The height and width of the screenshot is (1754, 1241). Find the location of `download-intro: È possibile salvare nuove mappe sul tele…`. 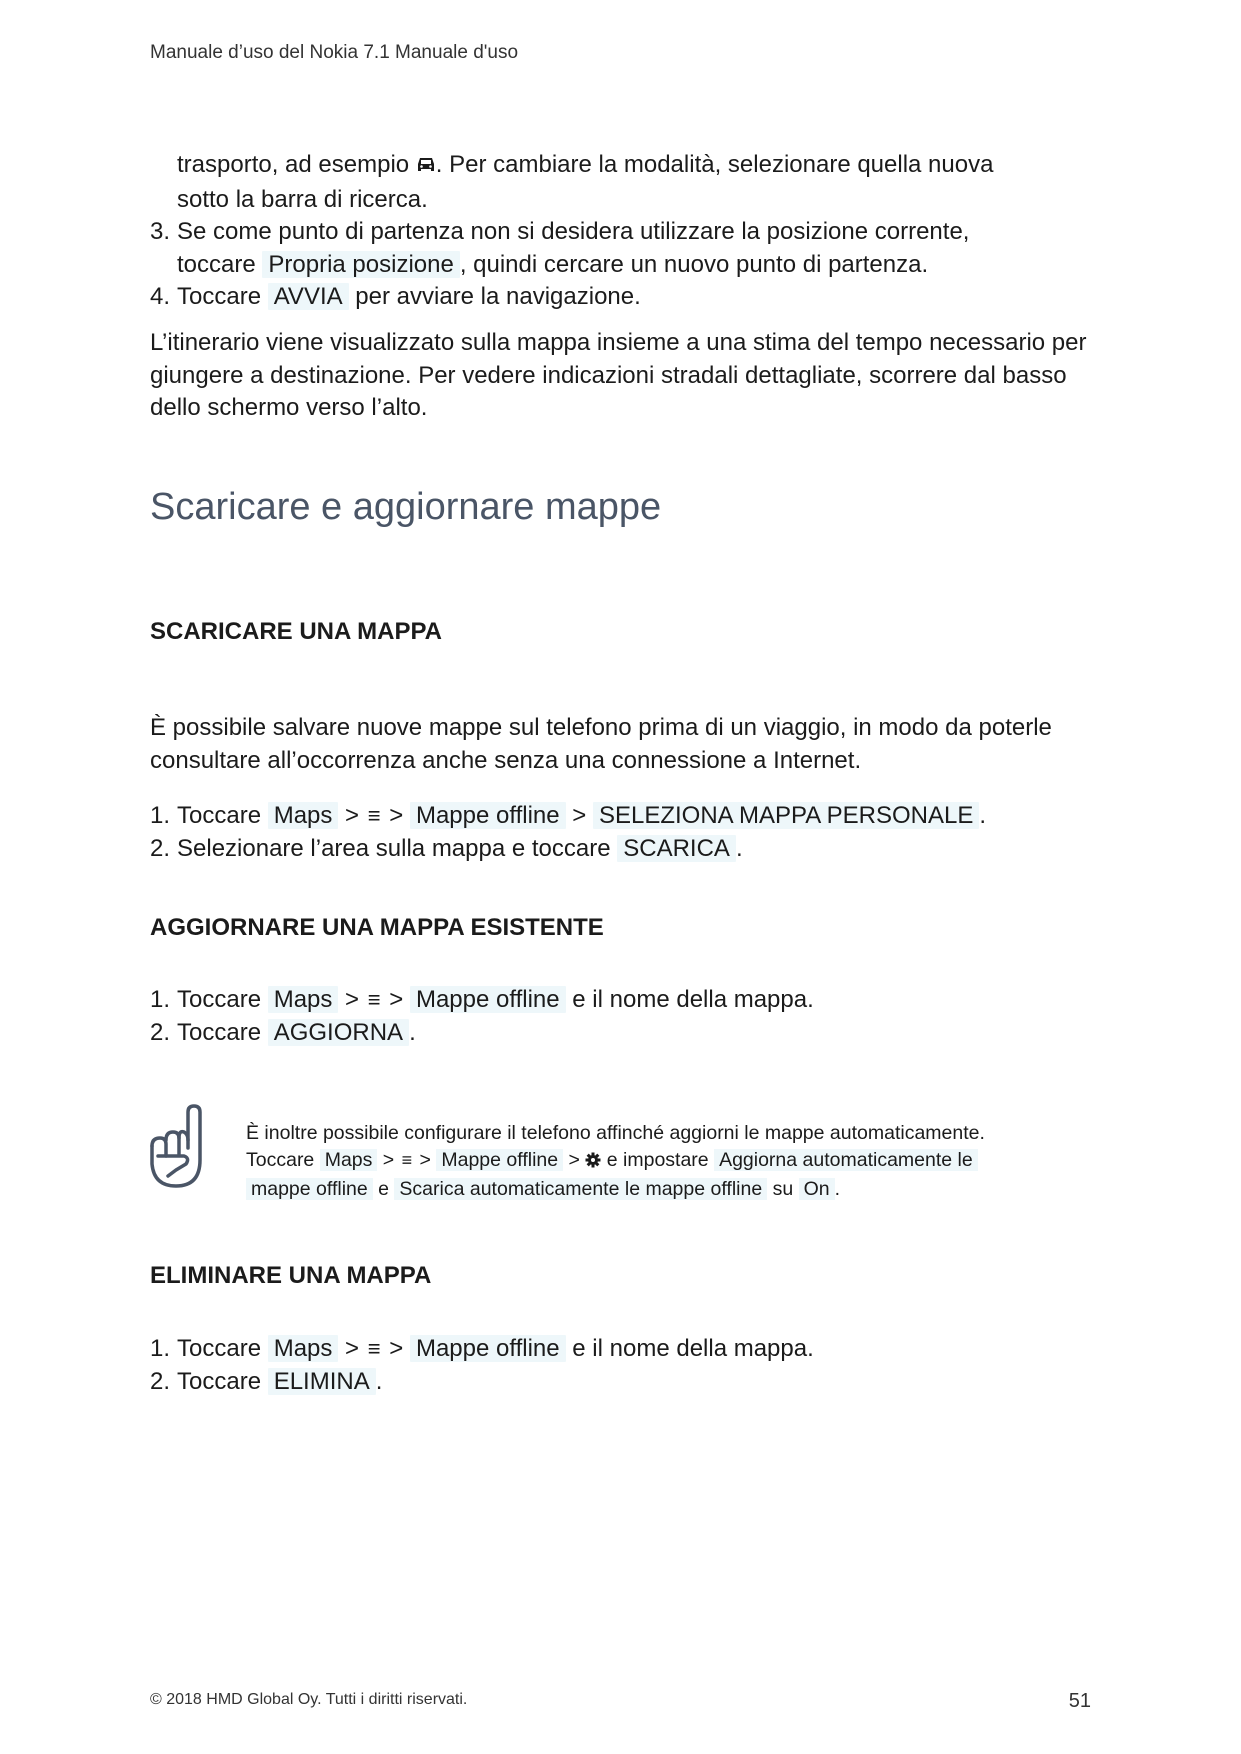

download-intro: È possibile salvare nuove mappe sul tele… is located at coordinates (601, 744).